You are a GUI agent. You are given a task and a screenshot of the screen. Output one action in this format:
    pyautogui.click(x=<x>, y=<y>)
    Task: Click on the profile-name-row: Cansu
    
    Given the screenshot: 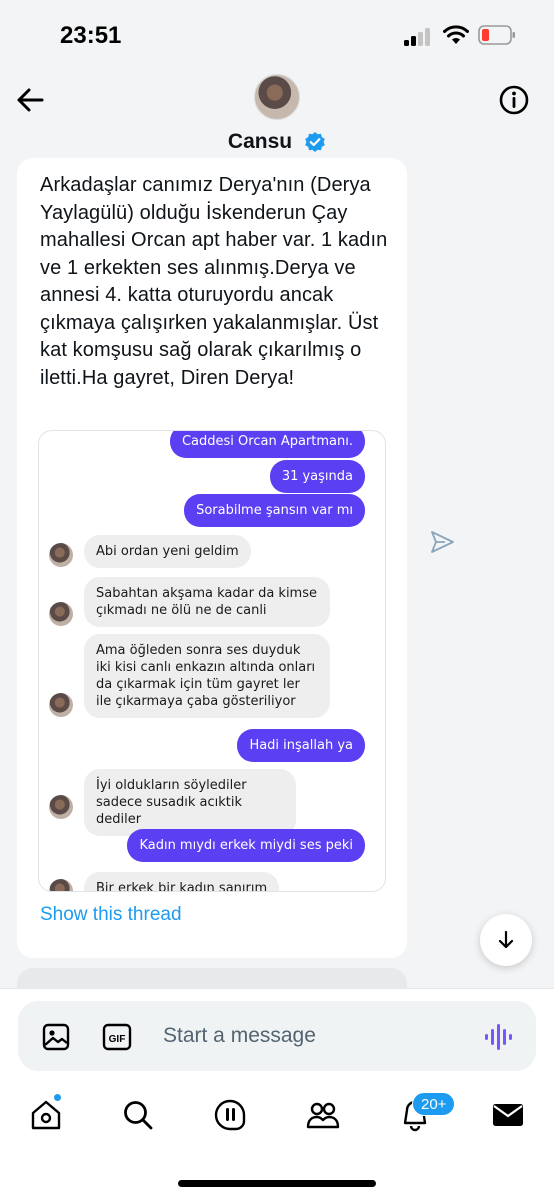 What is the action you would take?
    pyautogui.click(x=277, y=142)
    